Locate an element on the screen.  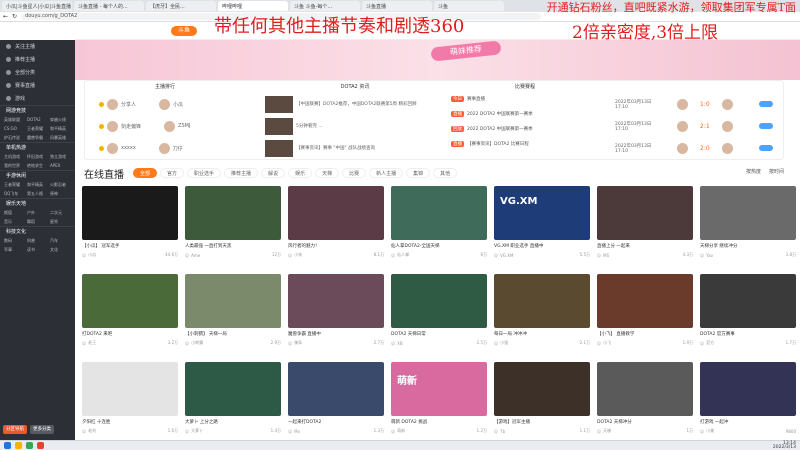
app-icon is located at coordinates (40, 445).